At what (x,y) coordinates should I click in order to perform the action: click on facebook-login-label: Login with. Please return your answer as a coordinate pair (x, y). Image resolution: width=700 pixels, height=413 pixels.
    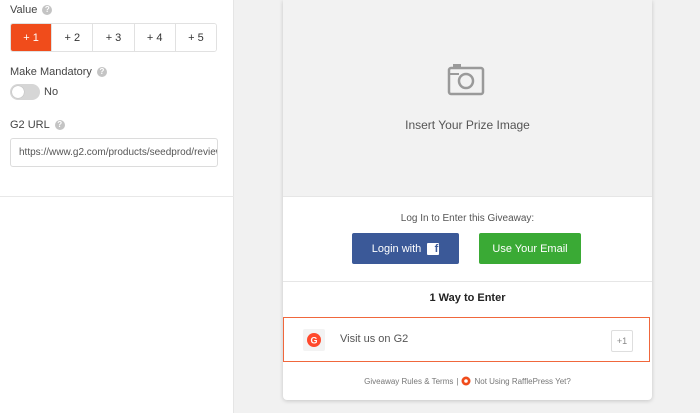
    Looking at the image, I should click on (396, 248).